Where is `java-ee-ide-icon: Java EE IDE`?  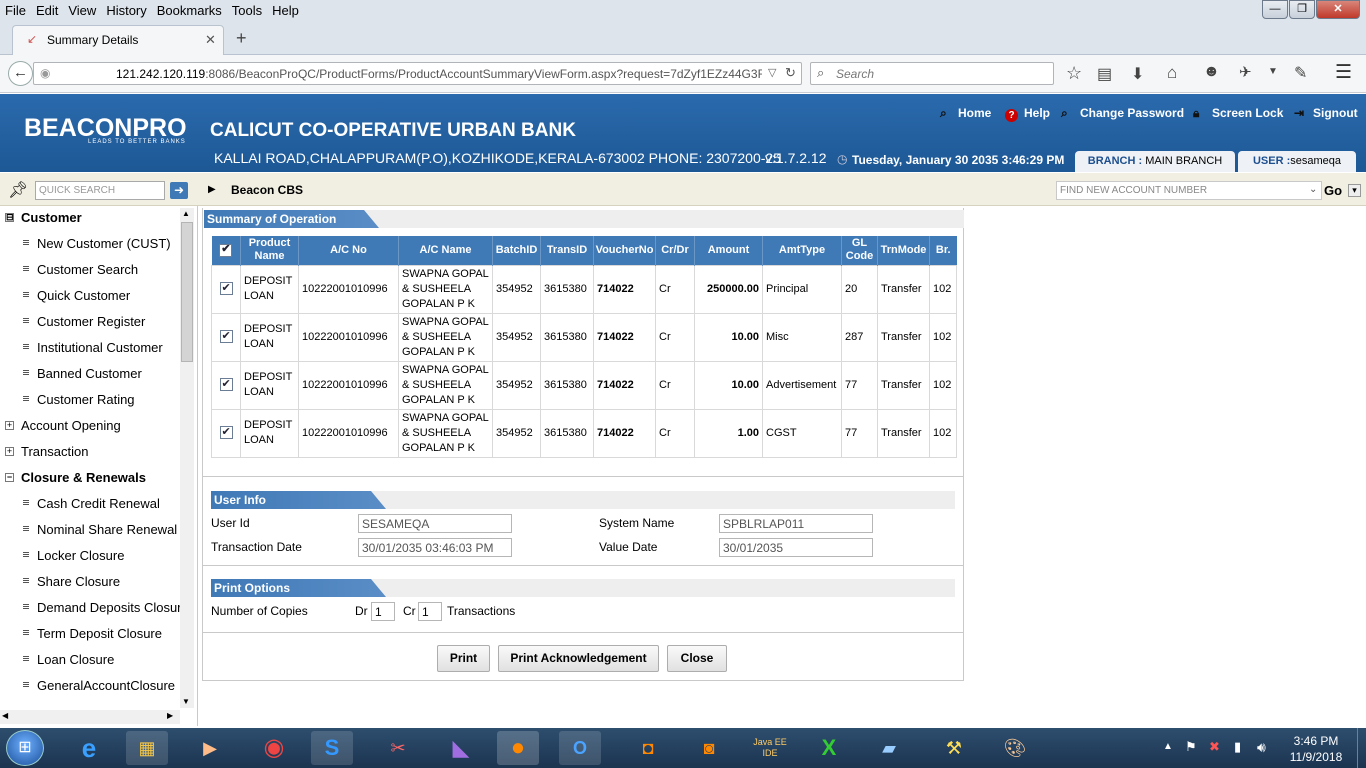 java-ee-ide-icon: Java EE IDE is located at coordinates (770, 748).